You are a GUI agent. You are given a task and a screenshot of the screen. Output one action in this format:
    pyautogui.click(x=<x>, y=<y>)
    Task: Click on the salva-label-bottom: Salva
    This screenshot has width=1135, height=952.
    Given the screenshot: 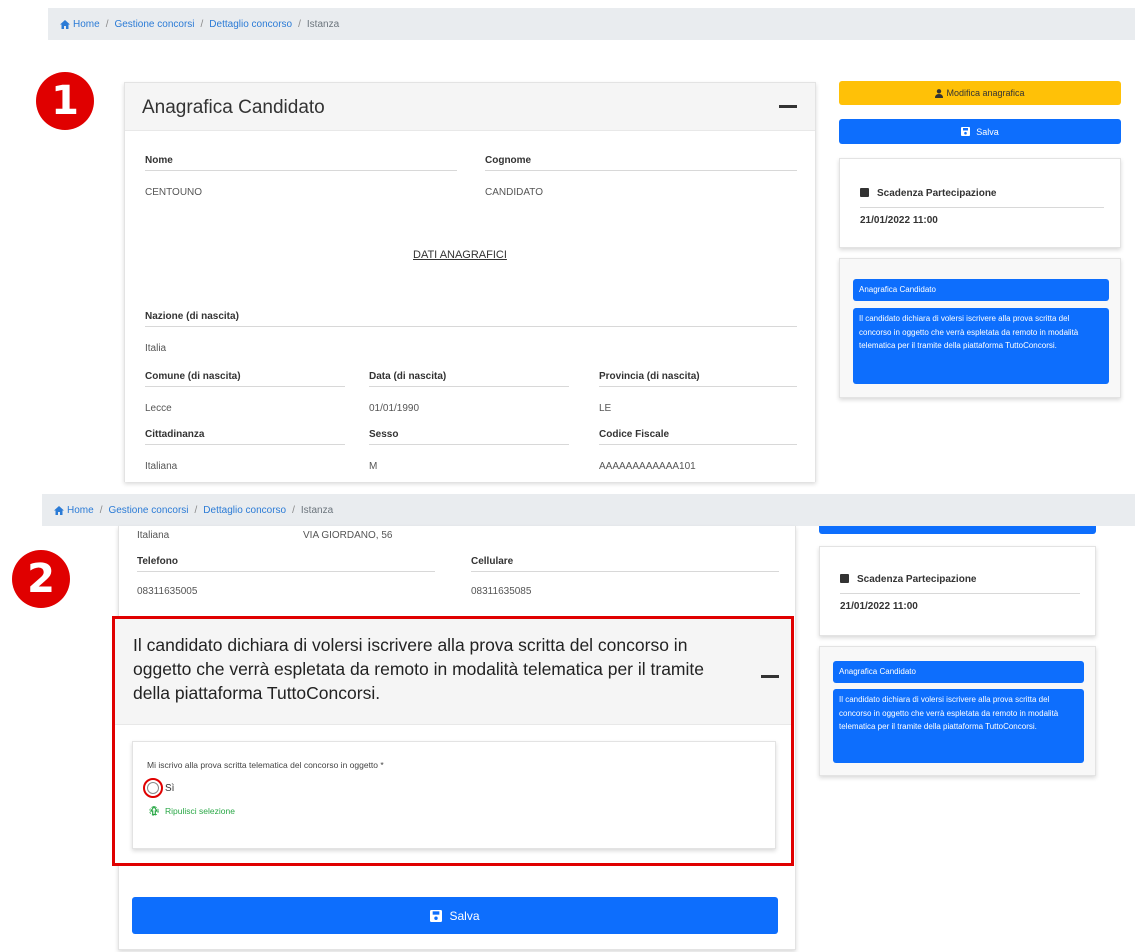 What is the action you would take?
    pyautogui.click(x=464, y=915)
    